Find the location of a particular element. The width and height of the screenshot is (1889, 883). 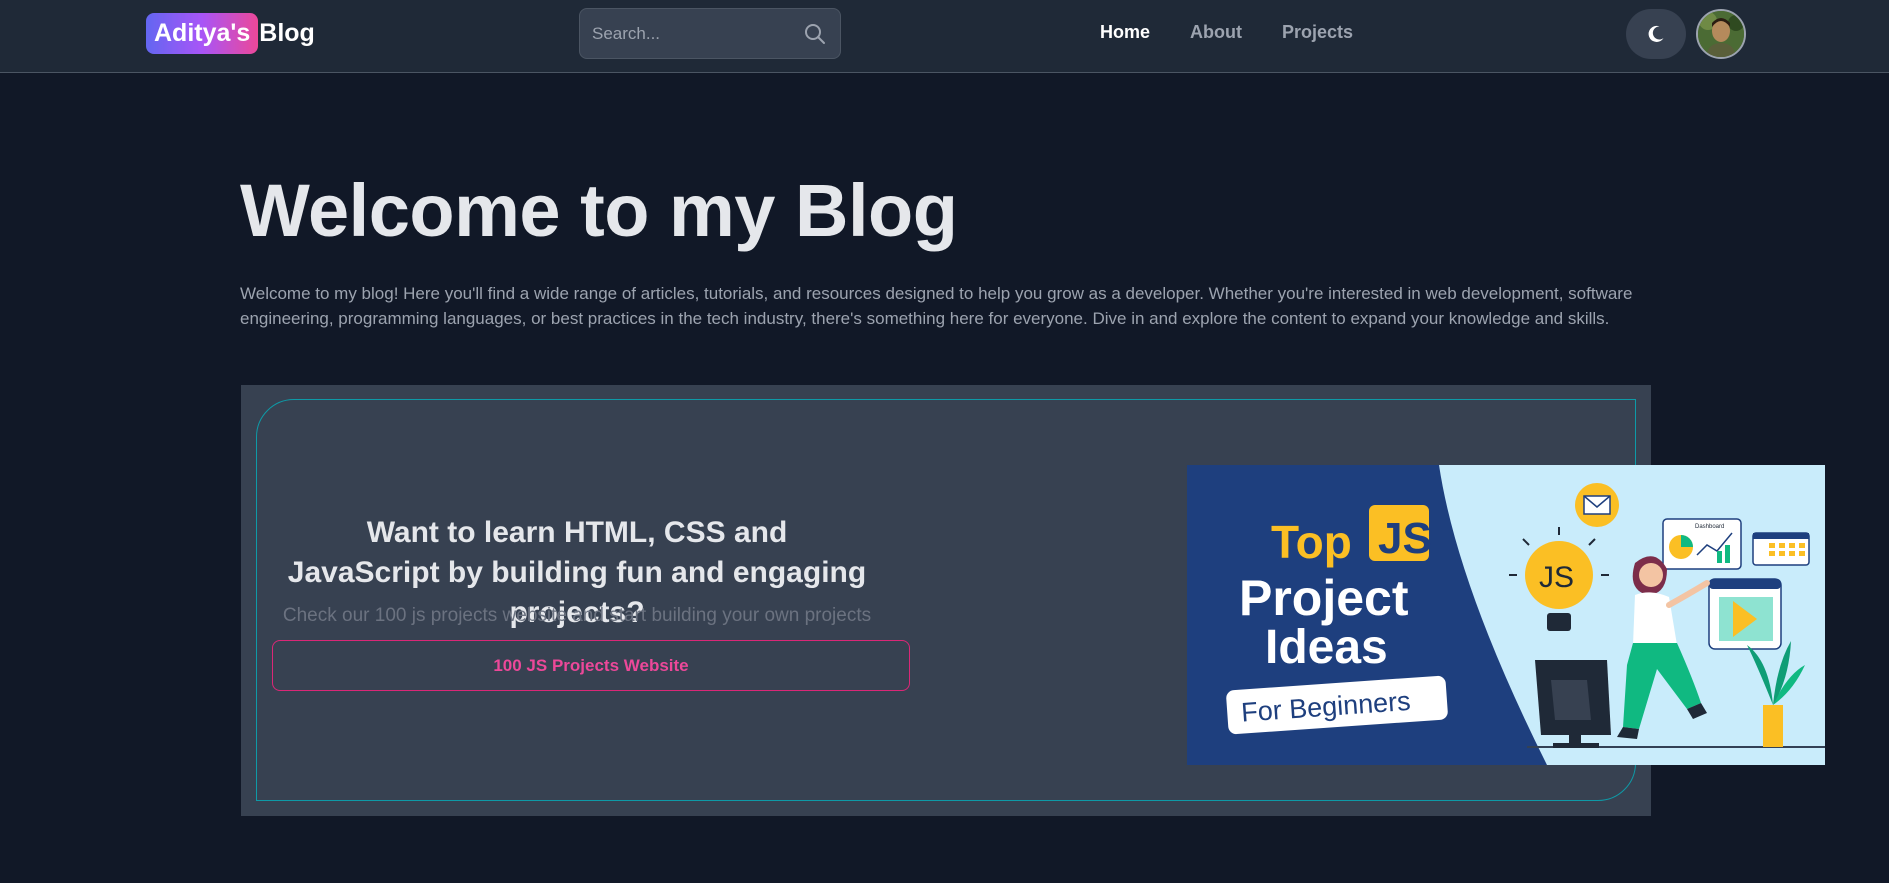

search-box is located at coordinates (710, 33).